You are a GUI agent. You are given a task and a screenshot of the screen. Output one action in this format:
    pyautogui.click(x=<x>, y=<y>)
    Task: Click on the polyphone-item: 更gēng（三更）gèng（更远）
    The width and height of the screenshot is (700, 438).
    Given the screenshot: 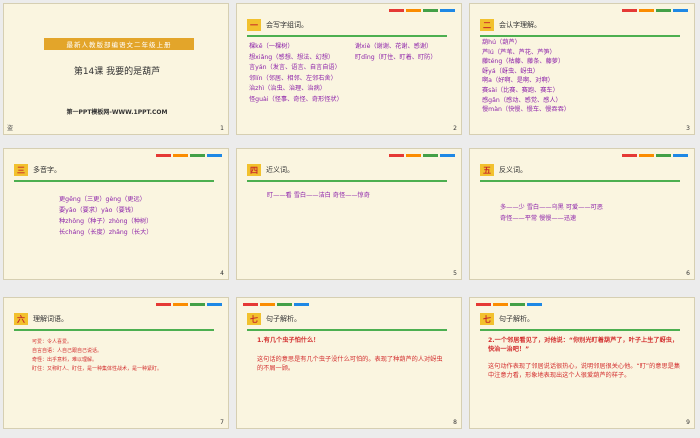 What is the action you would take?
    pyautogui.click(x=102, y=199)
    